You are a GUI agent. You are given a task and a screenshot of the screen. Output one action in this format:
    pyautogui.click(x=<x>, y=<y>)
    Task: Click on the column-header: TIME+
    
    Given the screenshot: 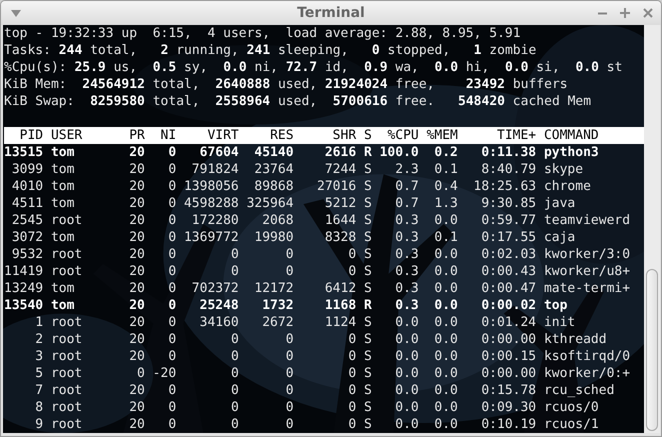 What is the action you would take?
    pyautogui.click(x=497, y=135)
    